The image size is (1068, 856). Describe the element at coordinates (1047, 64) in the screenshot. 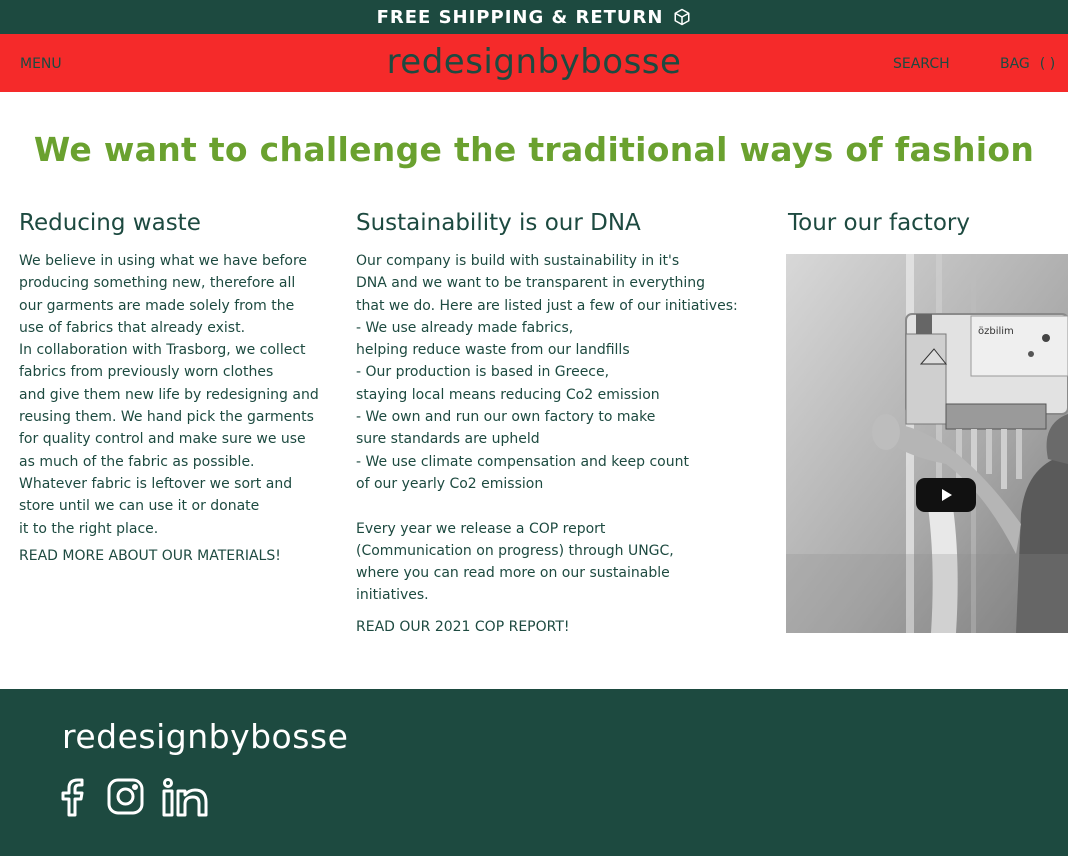

I see `bag-count: ( )` at that location.